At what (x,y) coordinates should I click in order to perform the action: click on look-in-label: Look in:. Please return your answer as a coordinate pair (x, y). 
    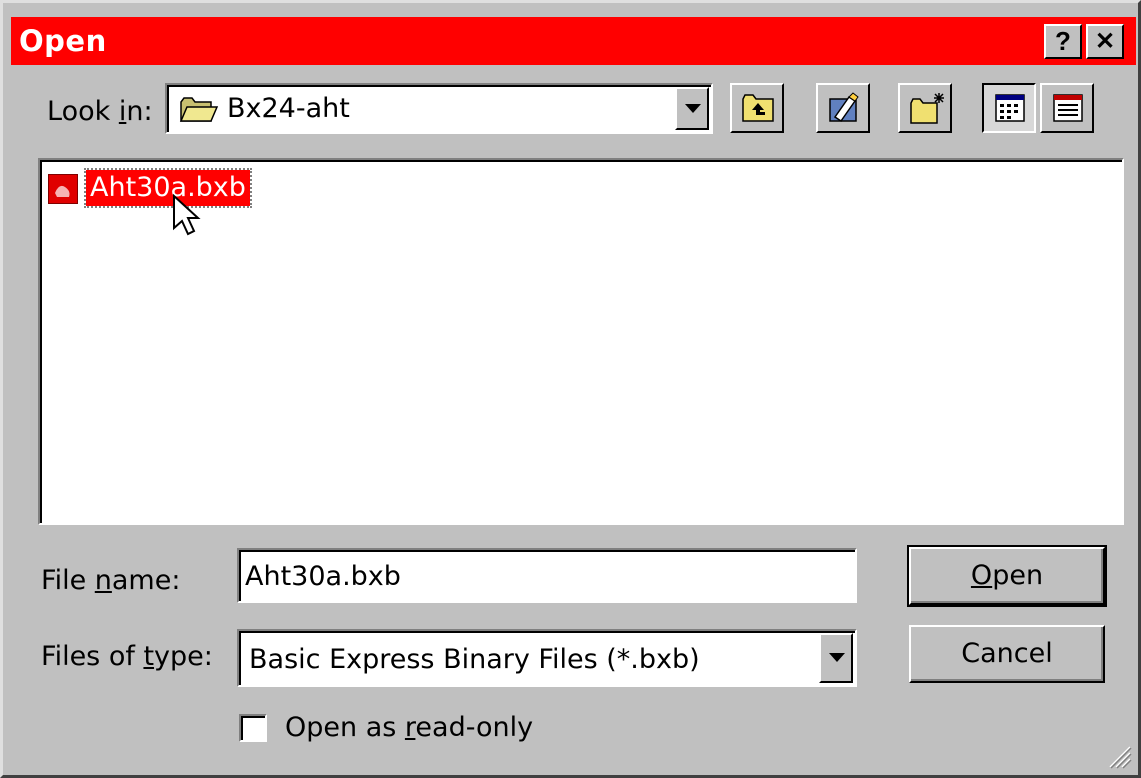
    Looking at the image, I should click on (100, 111).